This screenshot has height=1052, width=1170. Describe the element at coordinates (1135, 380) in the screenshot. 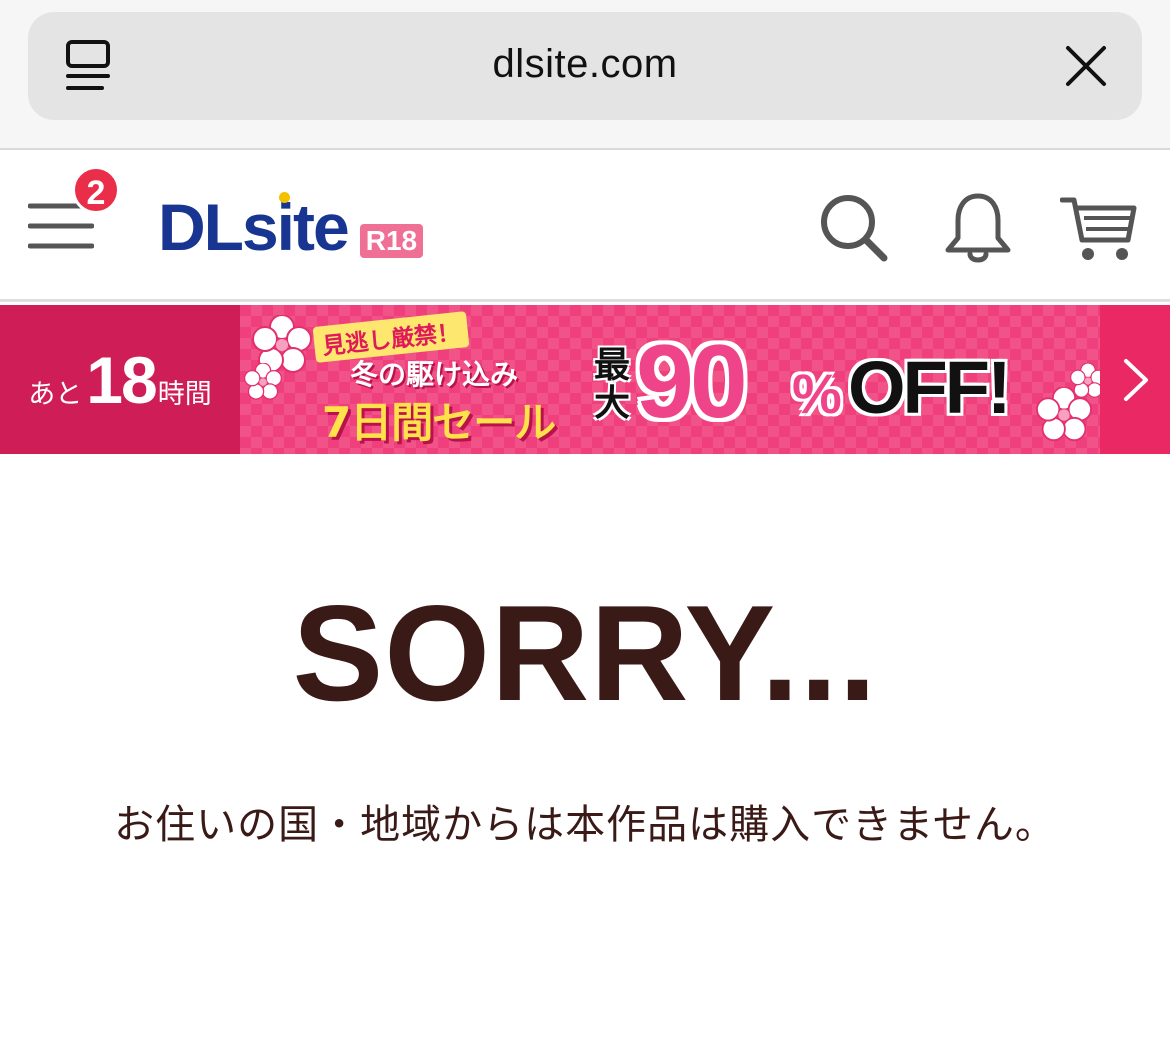

I see `chevron-right-icon` at that location.